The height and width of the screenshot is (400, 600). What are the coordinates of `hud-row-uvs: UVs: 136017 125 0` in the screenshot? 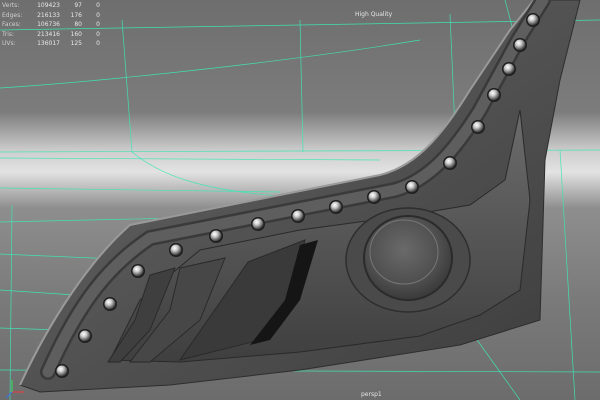 It's located at (51, 44).